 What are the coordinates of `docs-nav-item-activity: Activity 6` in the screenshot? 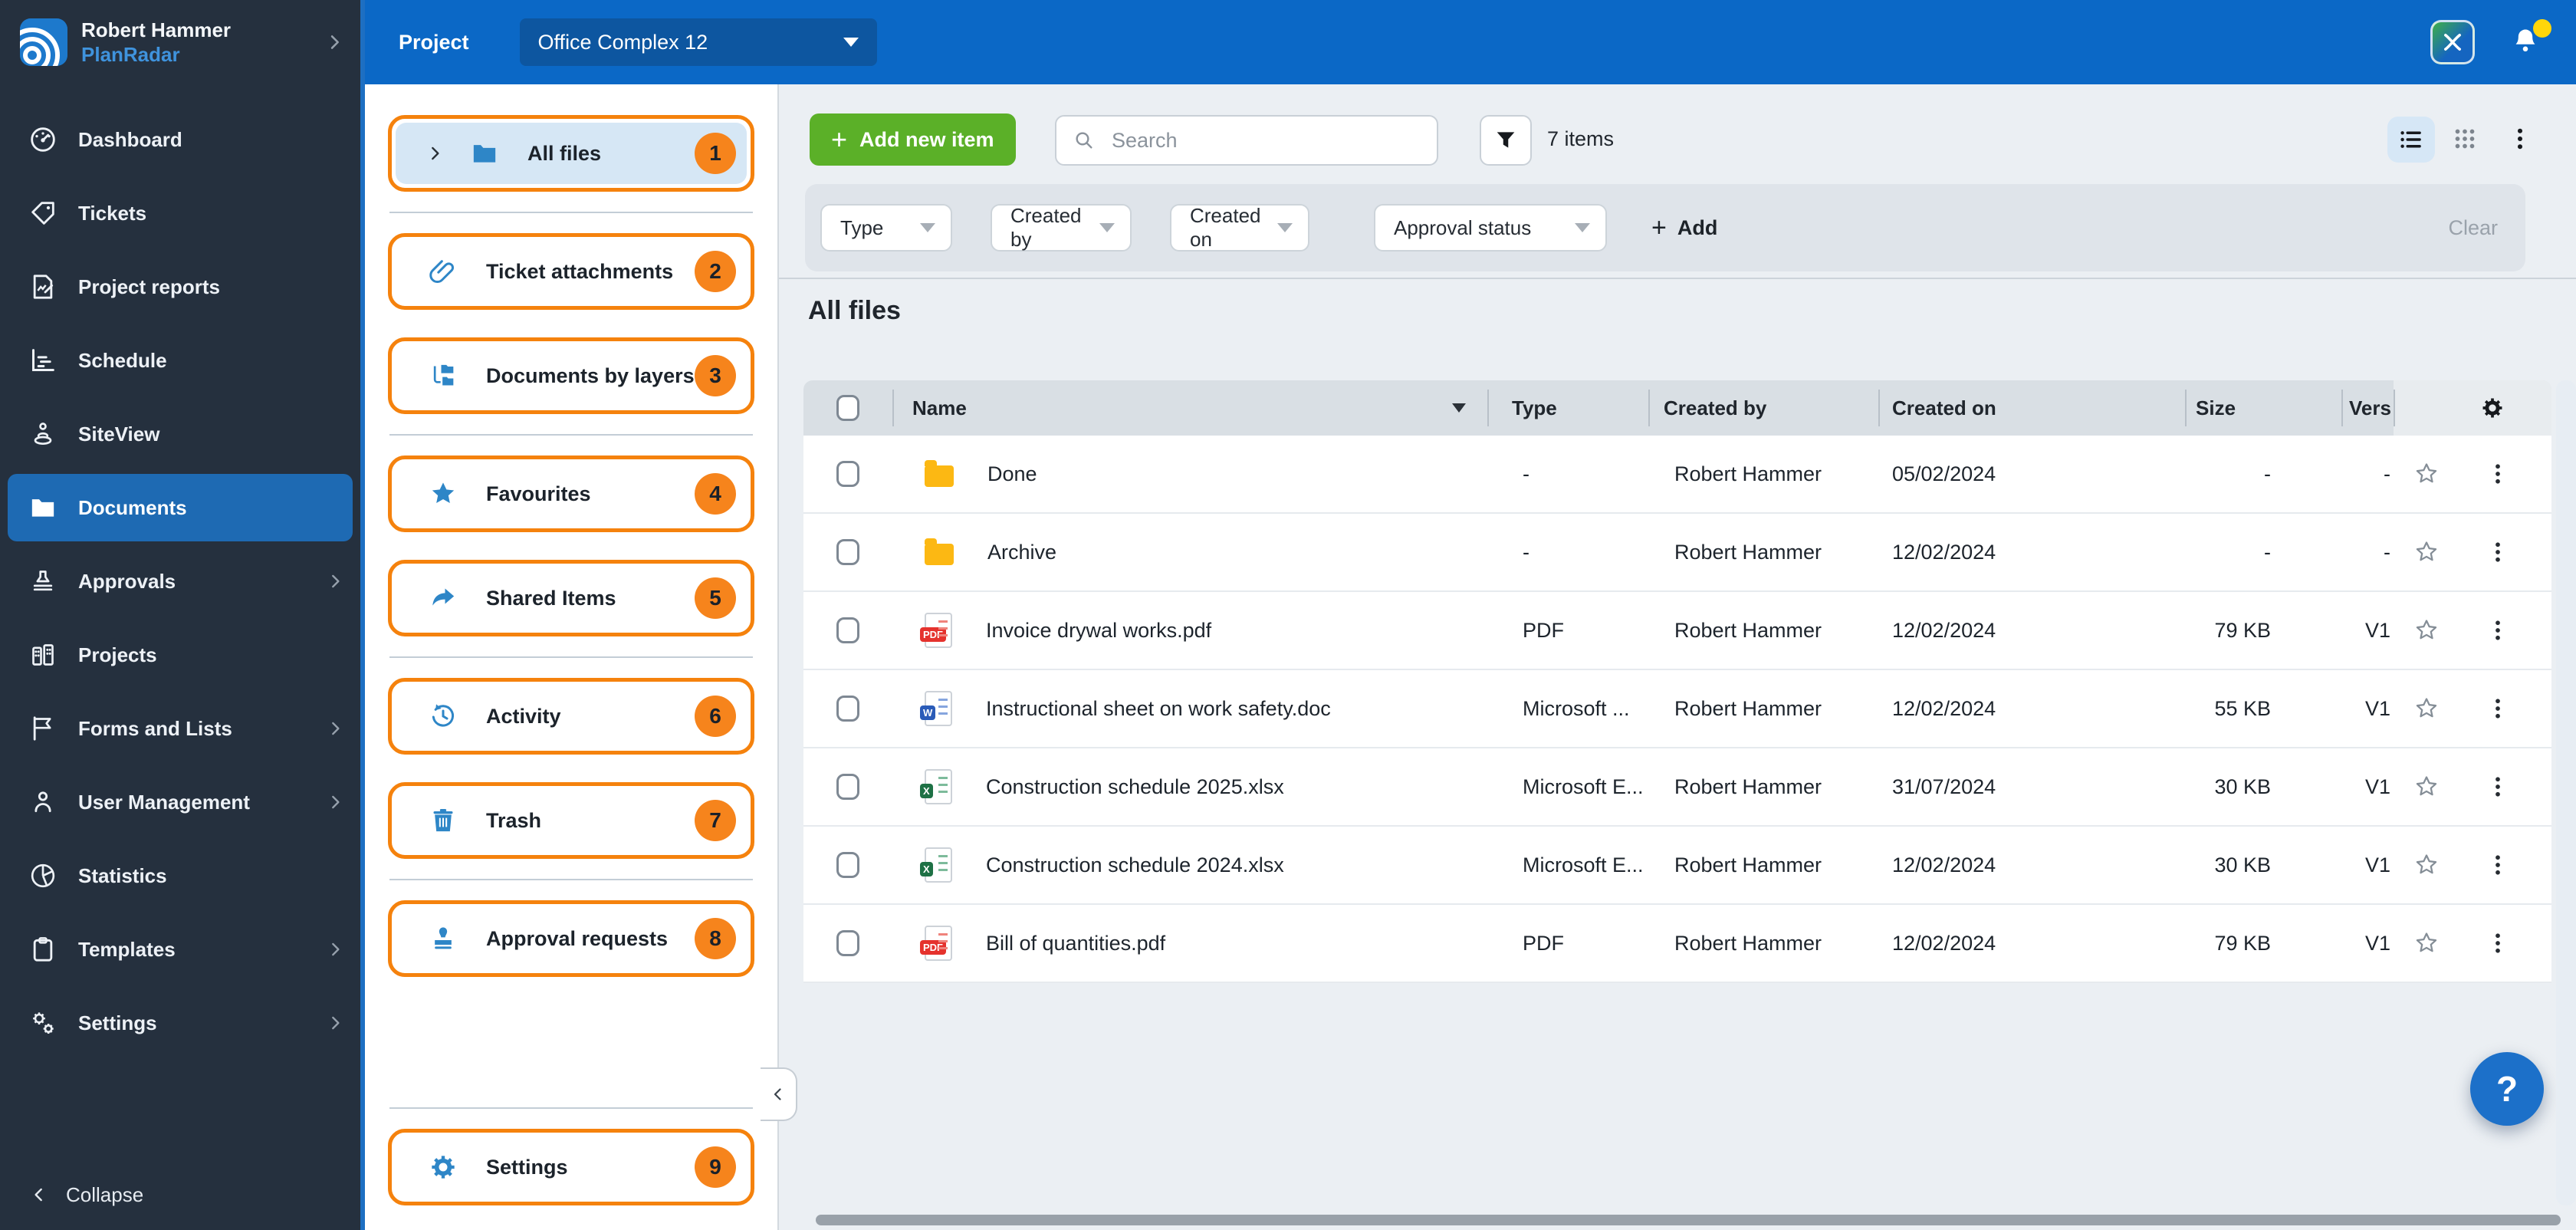 It's located at (571, 716).